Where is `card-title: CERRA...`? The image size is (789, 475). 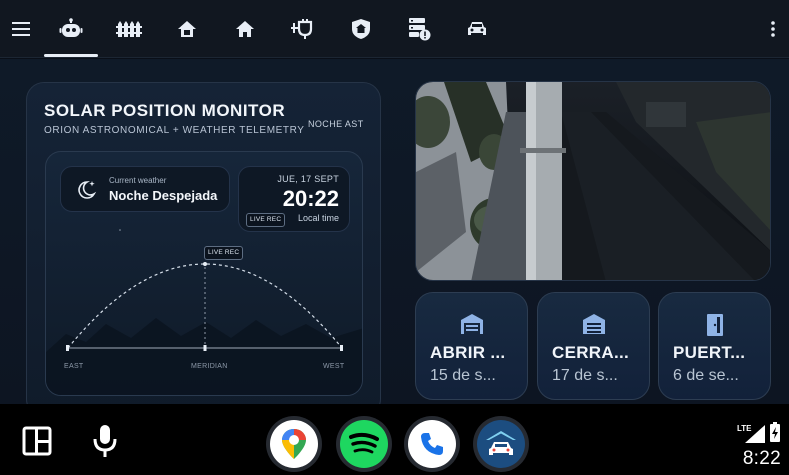 card-title: CERRA... is located at coordinates (591, 352).